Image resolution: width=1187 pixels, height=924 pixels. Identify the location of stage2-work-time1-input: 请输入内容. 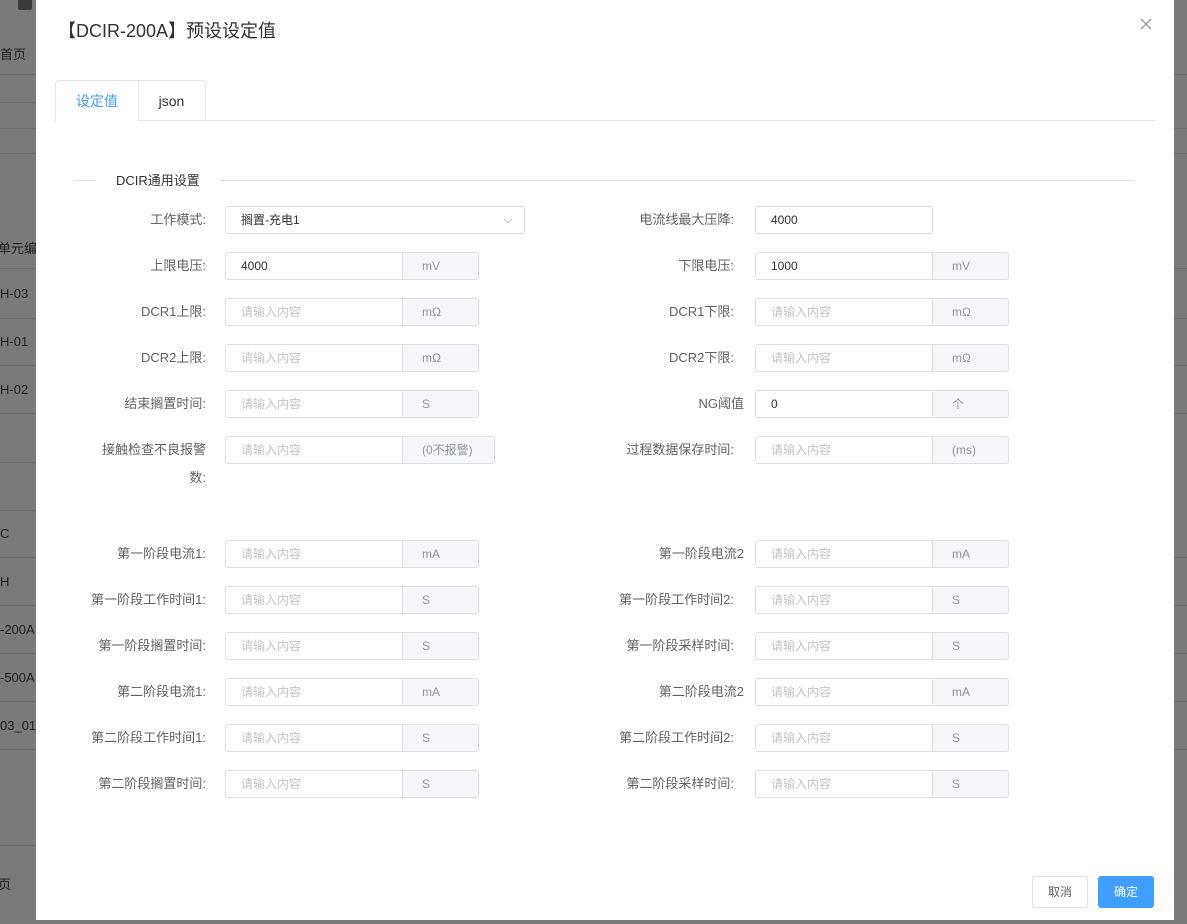
(314, 738).